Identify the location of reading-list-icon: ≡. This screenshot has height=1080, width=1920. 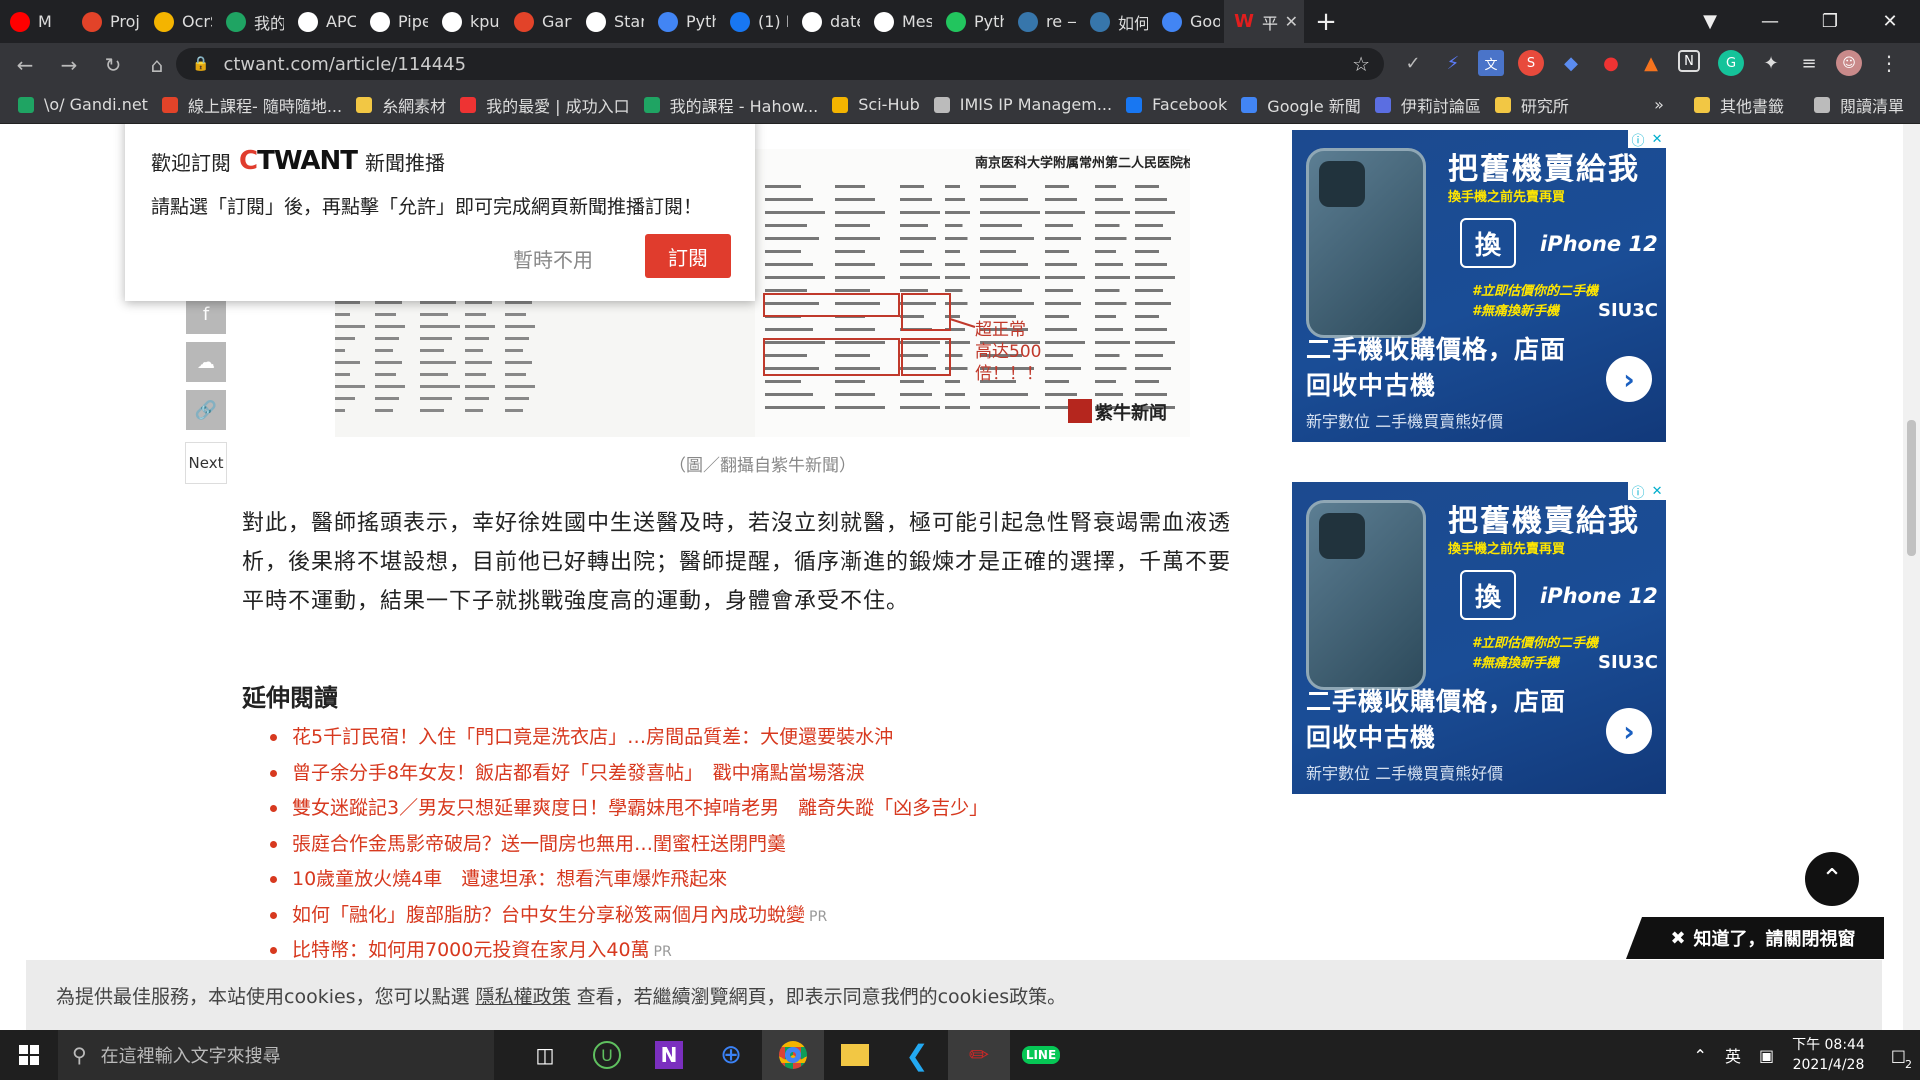
(1809, 63).